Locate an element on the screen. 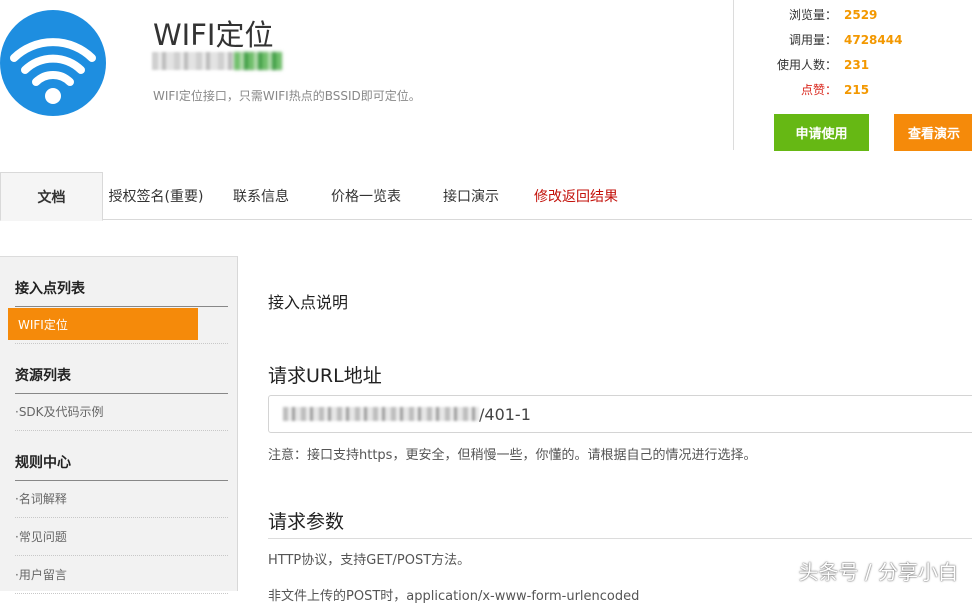 The image size is (972, 604). request-params-heading: 请求参数 is located at coordinates (306, 520).